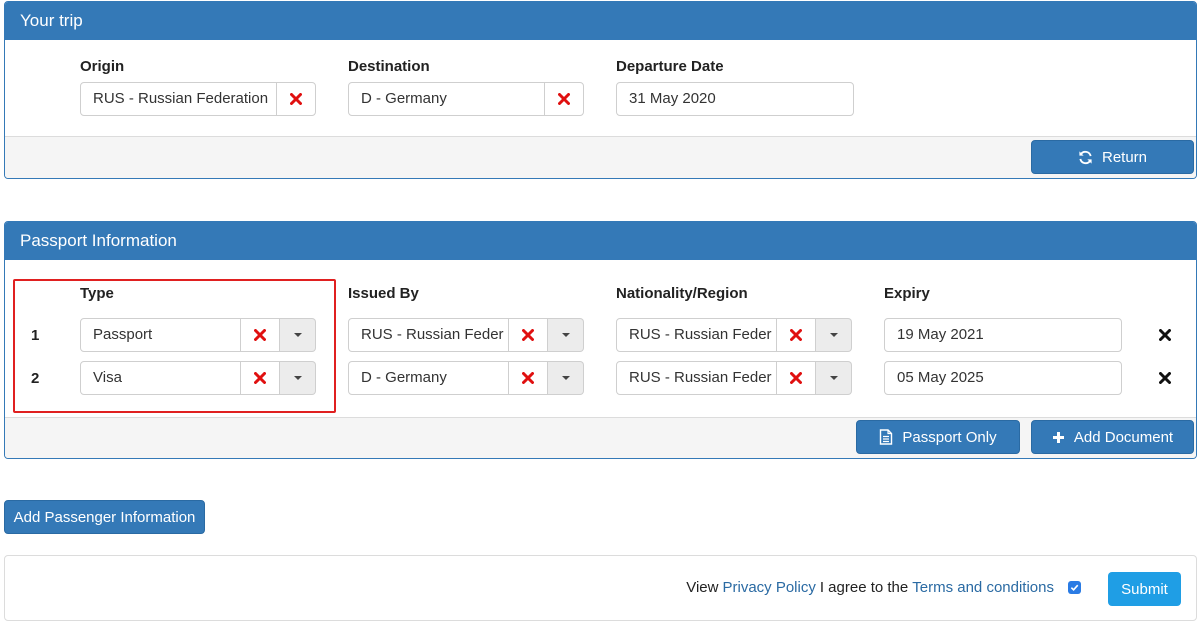 The width and height of the screenshot is (1200, 624). What do you see at coordinates (768, 587) in the screenshot?
I see `privacy-policy-link: Privacy Policy` at bounding box center [768, 587].